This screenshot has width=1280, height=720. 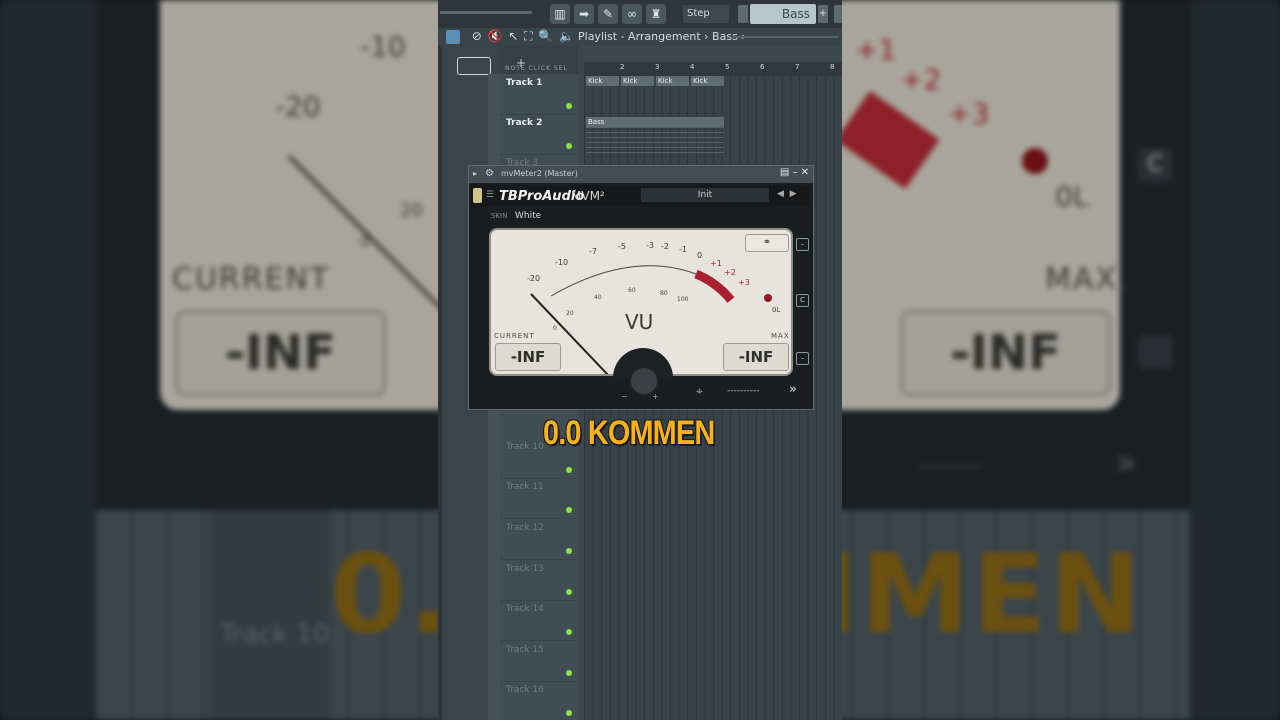 What do you see at coordinates (641, 174) in the screenshot?
I see `plugin-titlebar: ▸ ⚙ mvMeter2 (Master) ▤ – ✕` at bounding box center [641, 174].